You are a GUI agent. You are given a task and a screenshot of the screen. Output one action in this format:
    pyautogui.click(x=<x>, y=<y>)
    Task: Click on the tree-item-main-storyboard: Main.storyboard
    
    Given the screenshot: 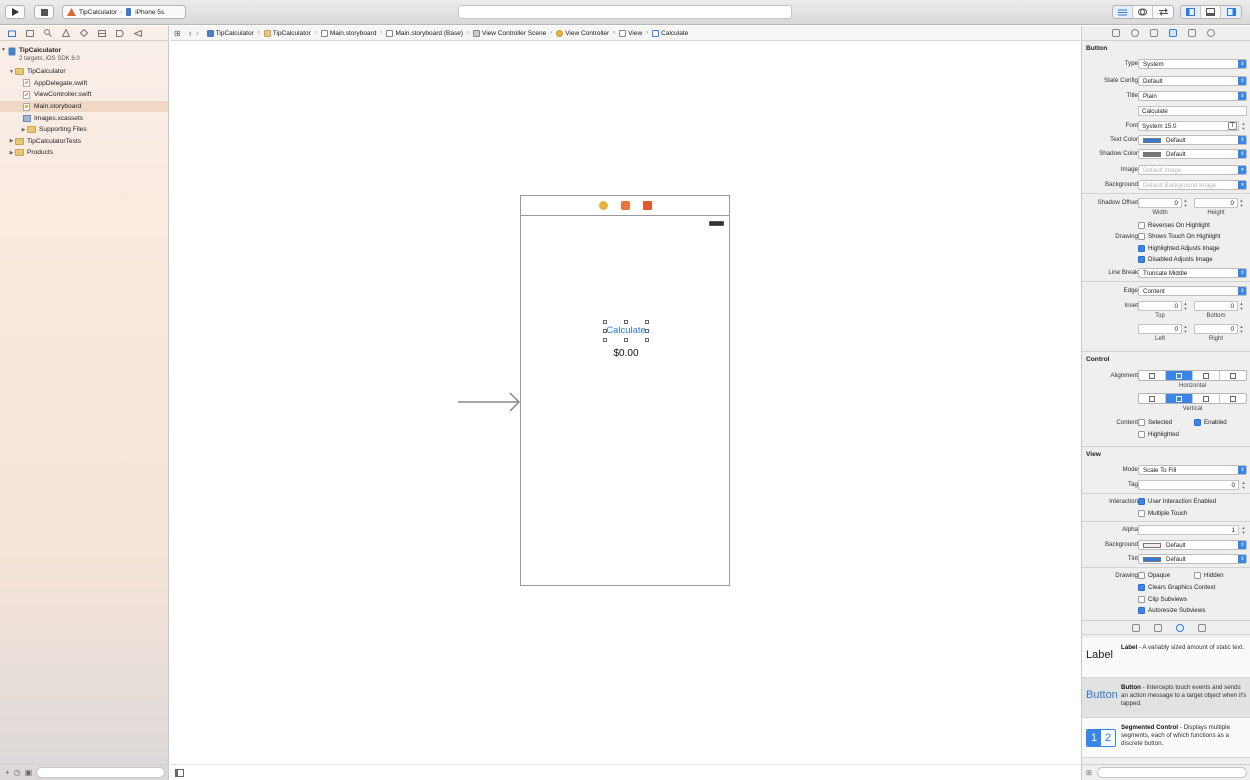 What is the action you would take?
    pyautogui.click(x=84, y=106)
    